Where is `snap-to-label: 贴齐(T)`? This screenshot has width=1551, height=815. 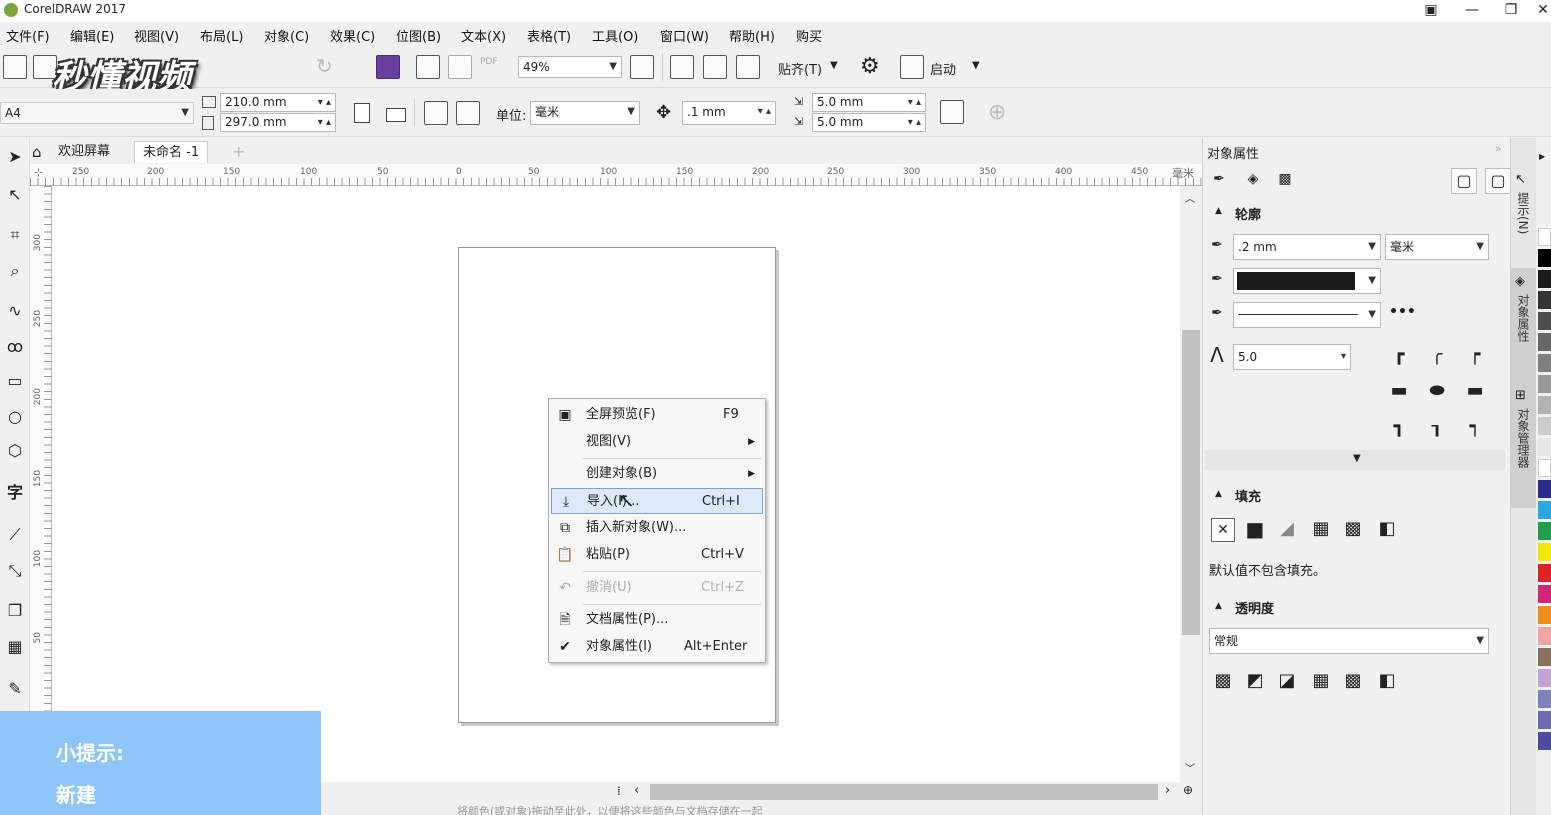 snap-to-label: 贴齐(T) is located at coordinates (800, 68).